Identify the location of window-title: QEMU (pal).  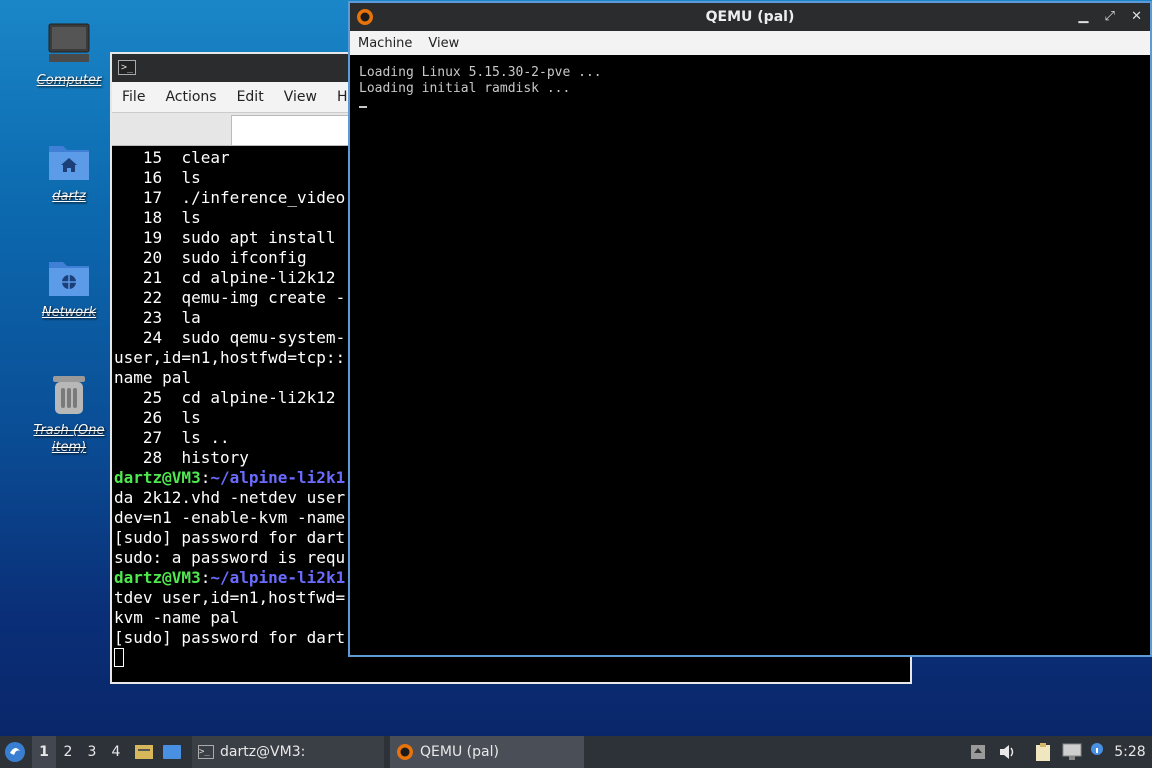
(750, 17).